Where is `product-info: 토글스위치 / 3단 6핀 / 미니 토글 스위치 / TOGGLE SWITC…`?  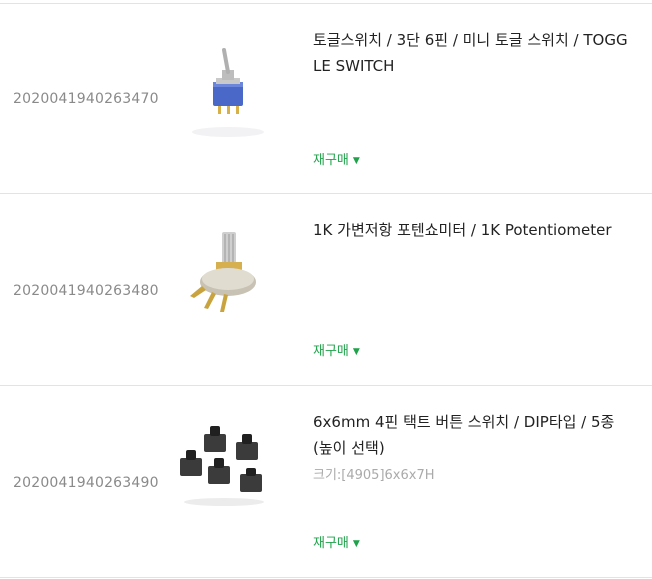 product-info: 토글스위치 / 3단 6핀 / 미니 토글 스위치 / TOGGLE SWITC… is located at coordinates (473, 53).